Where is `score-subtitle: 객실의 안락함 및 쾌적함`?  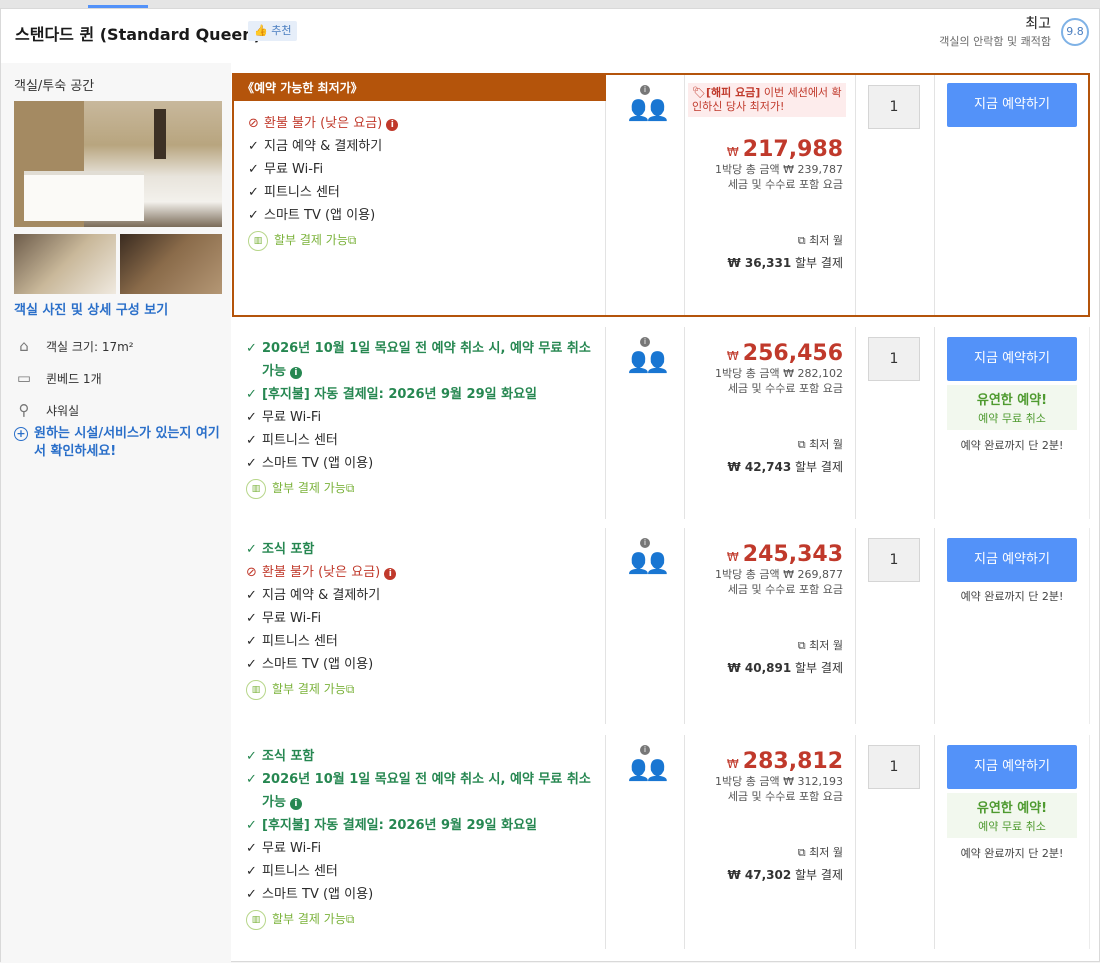
score-subtitle: 객실의 안락함 및 쾌적함 is located at coordinates (995, 41).